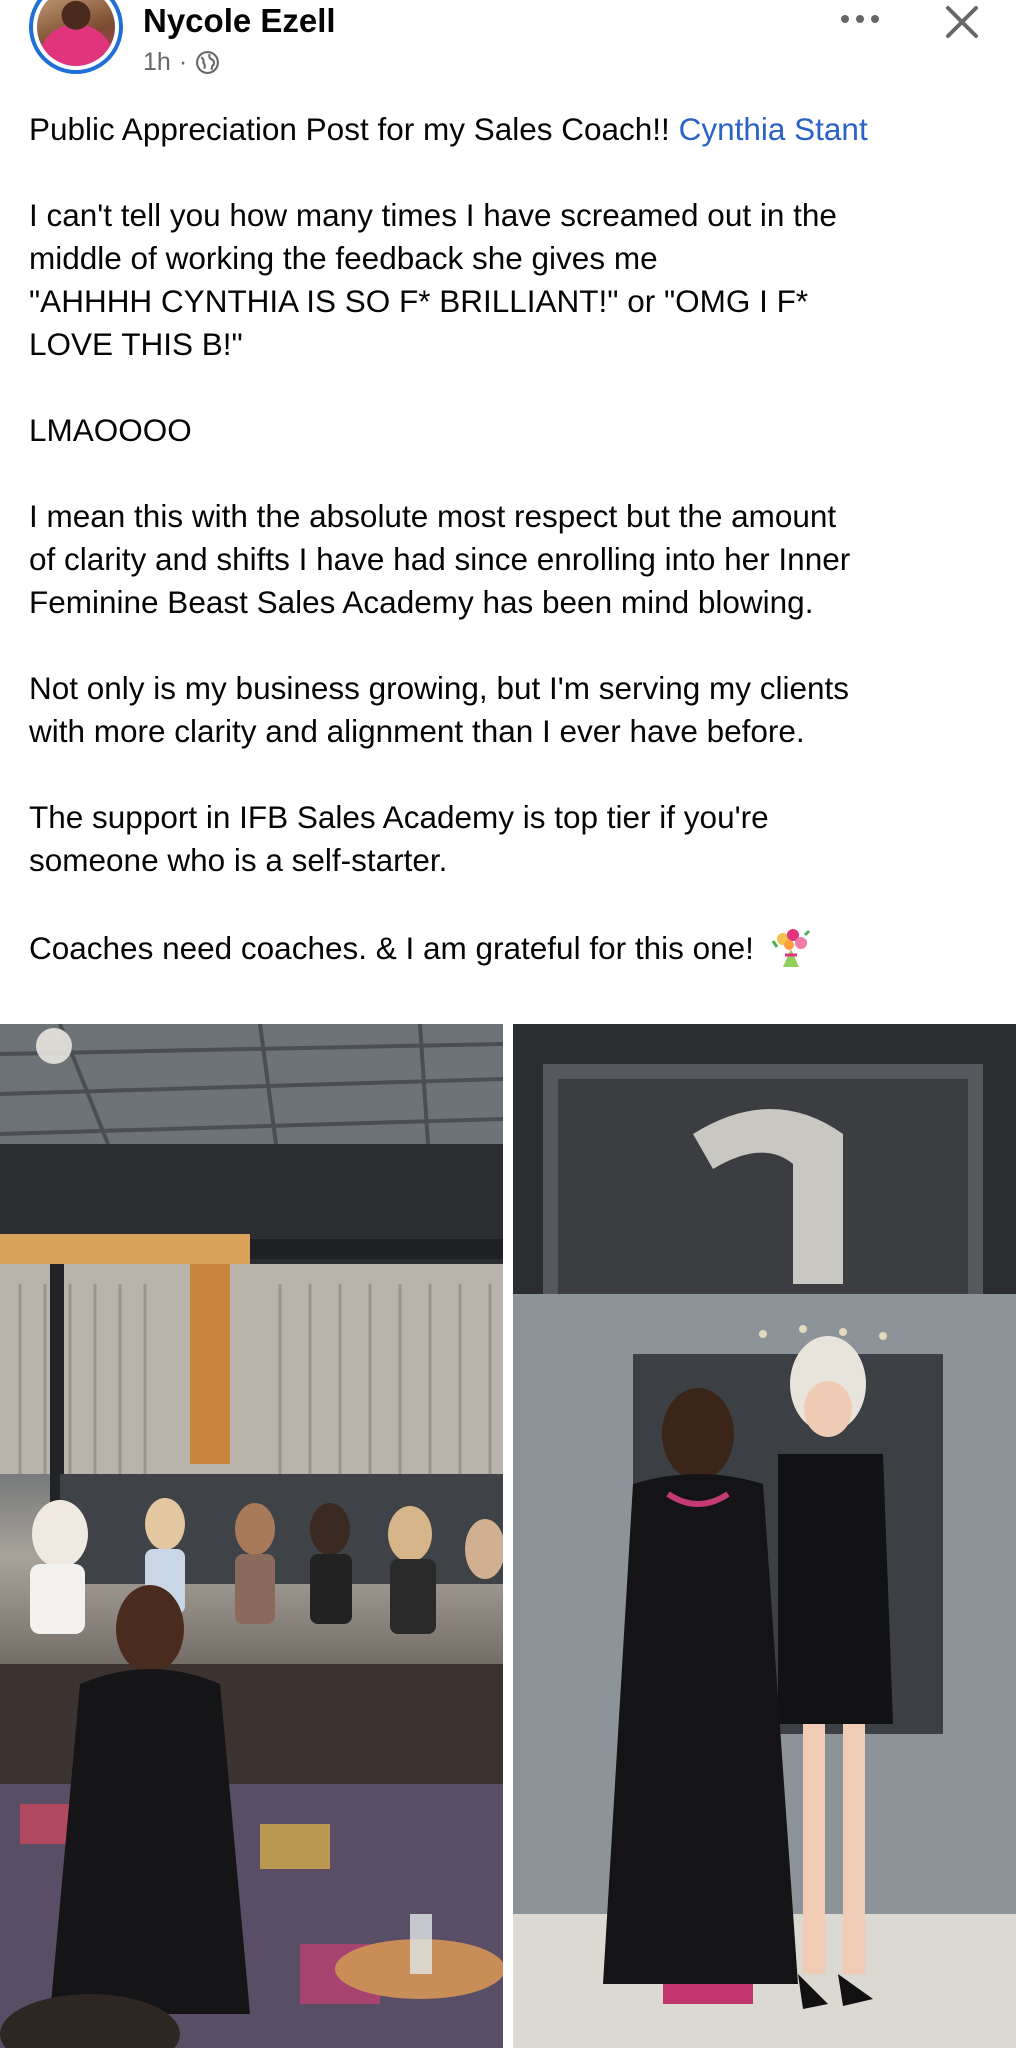  What do you see at coordinates (239, 21) in the screenshot?
I see `author-name: Nycole Ezell` at bounding box center [239, 21].